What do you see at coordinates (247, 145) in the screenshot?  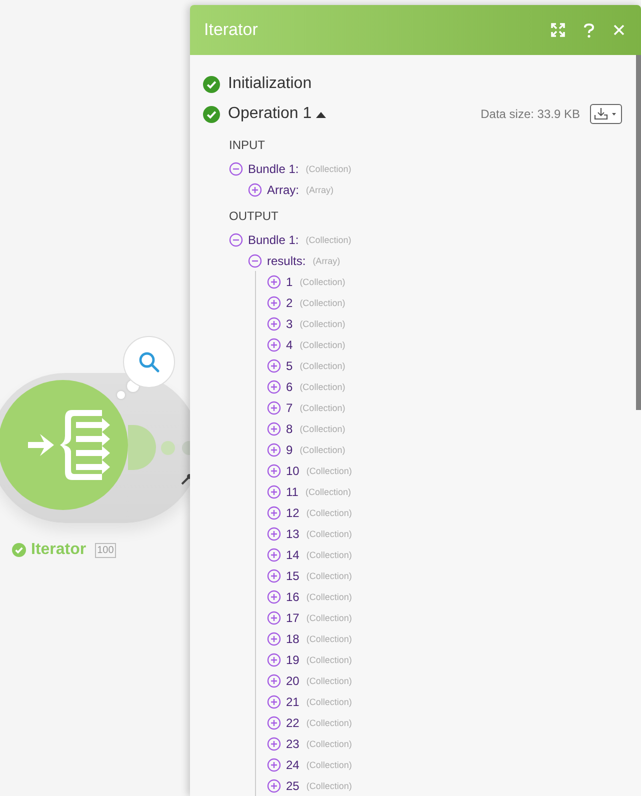 I see `section-heading: INPUT` at bounding box center [247, 145].